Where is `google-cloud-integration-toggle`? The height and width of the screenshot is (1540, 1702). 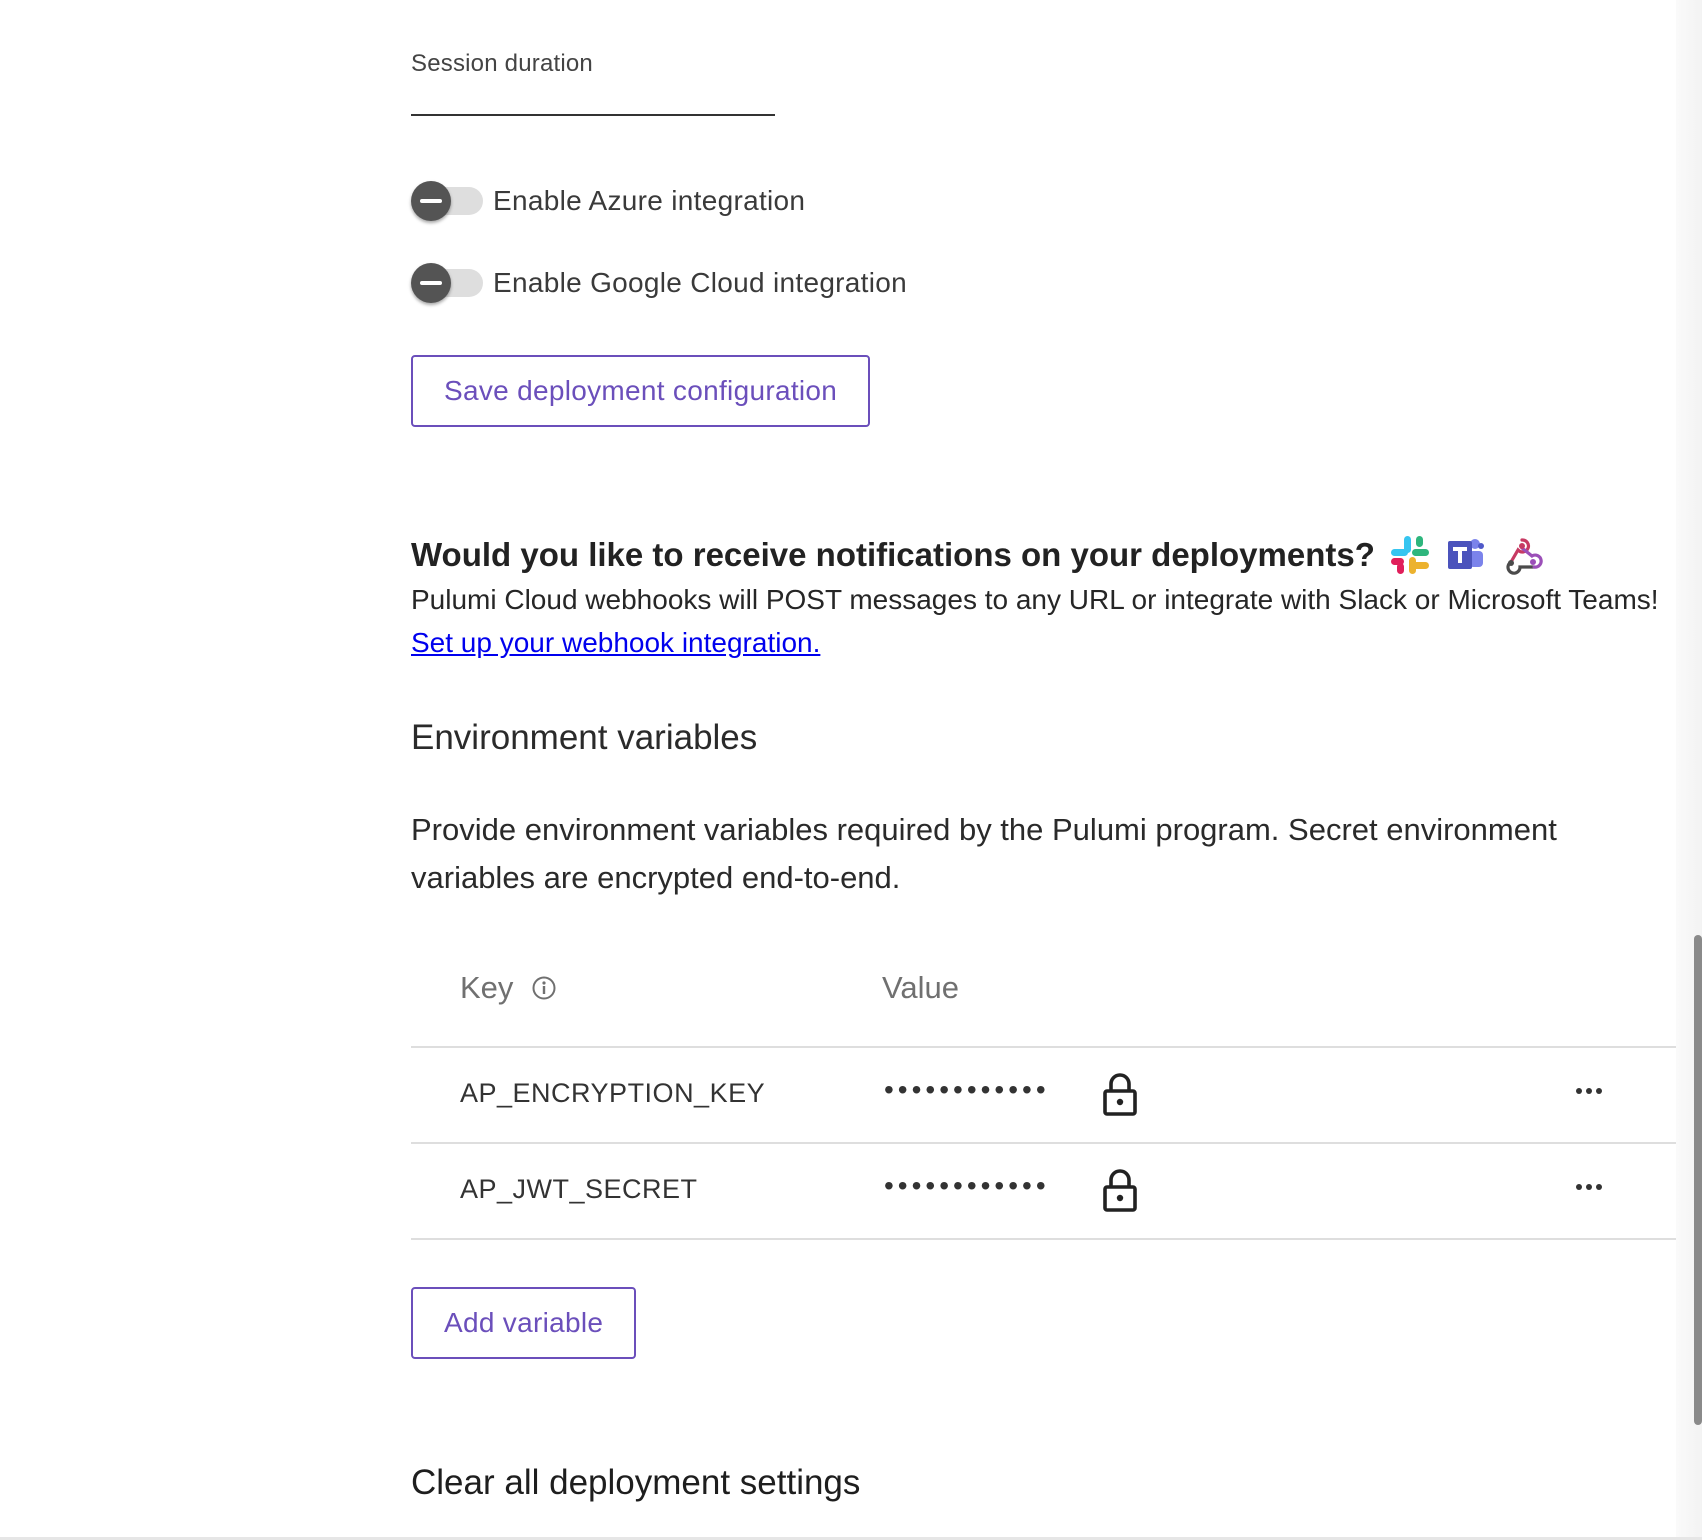
google-cloud-integration-toggle is located at coordinates (447, 283).